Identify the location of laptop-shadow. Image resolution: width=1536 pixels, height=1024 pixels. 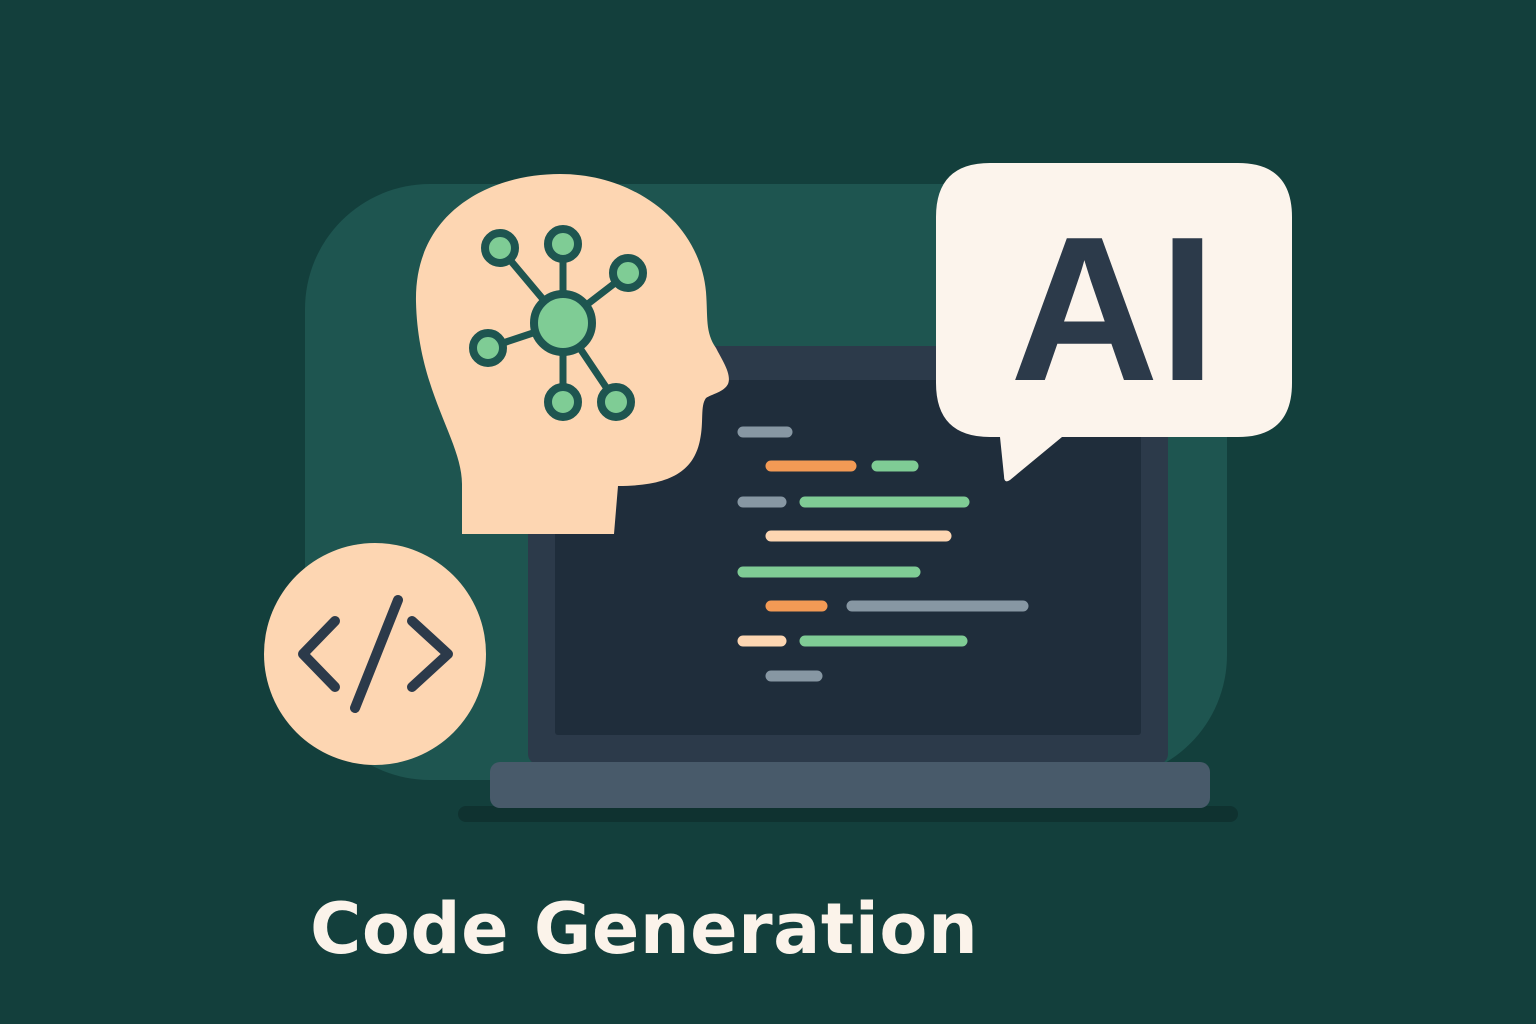
(848, 814).